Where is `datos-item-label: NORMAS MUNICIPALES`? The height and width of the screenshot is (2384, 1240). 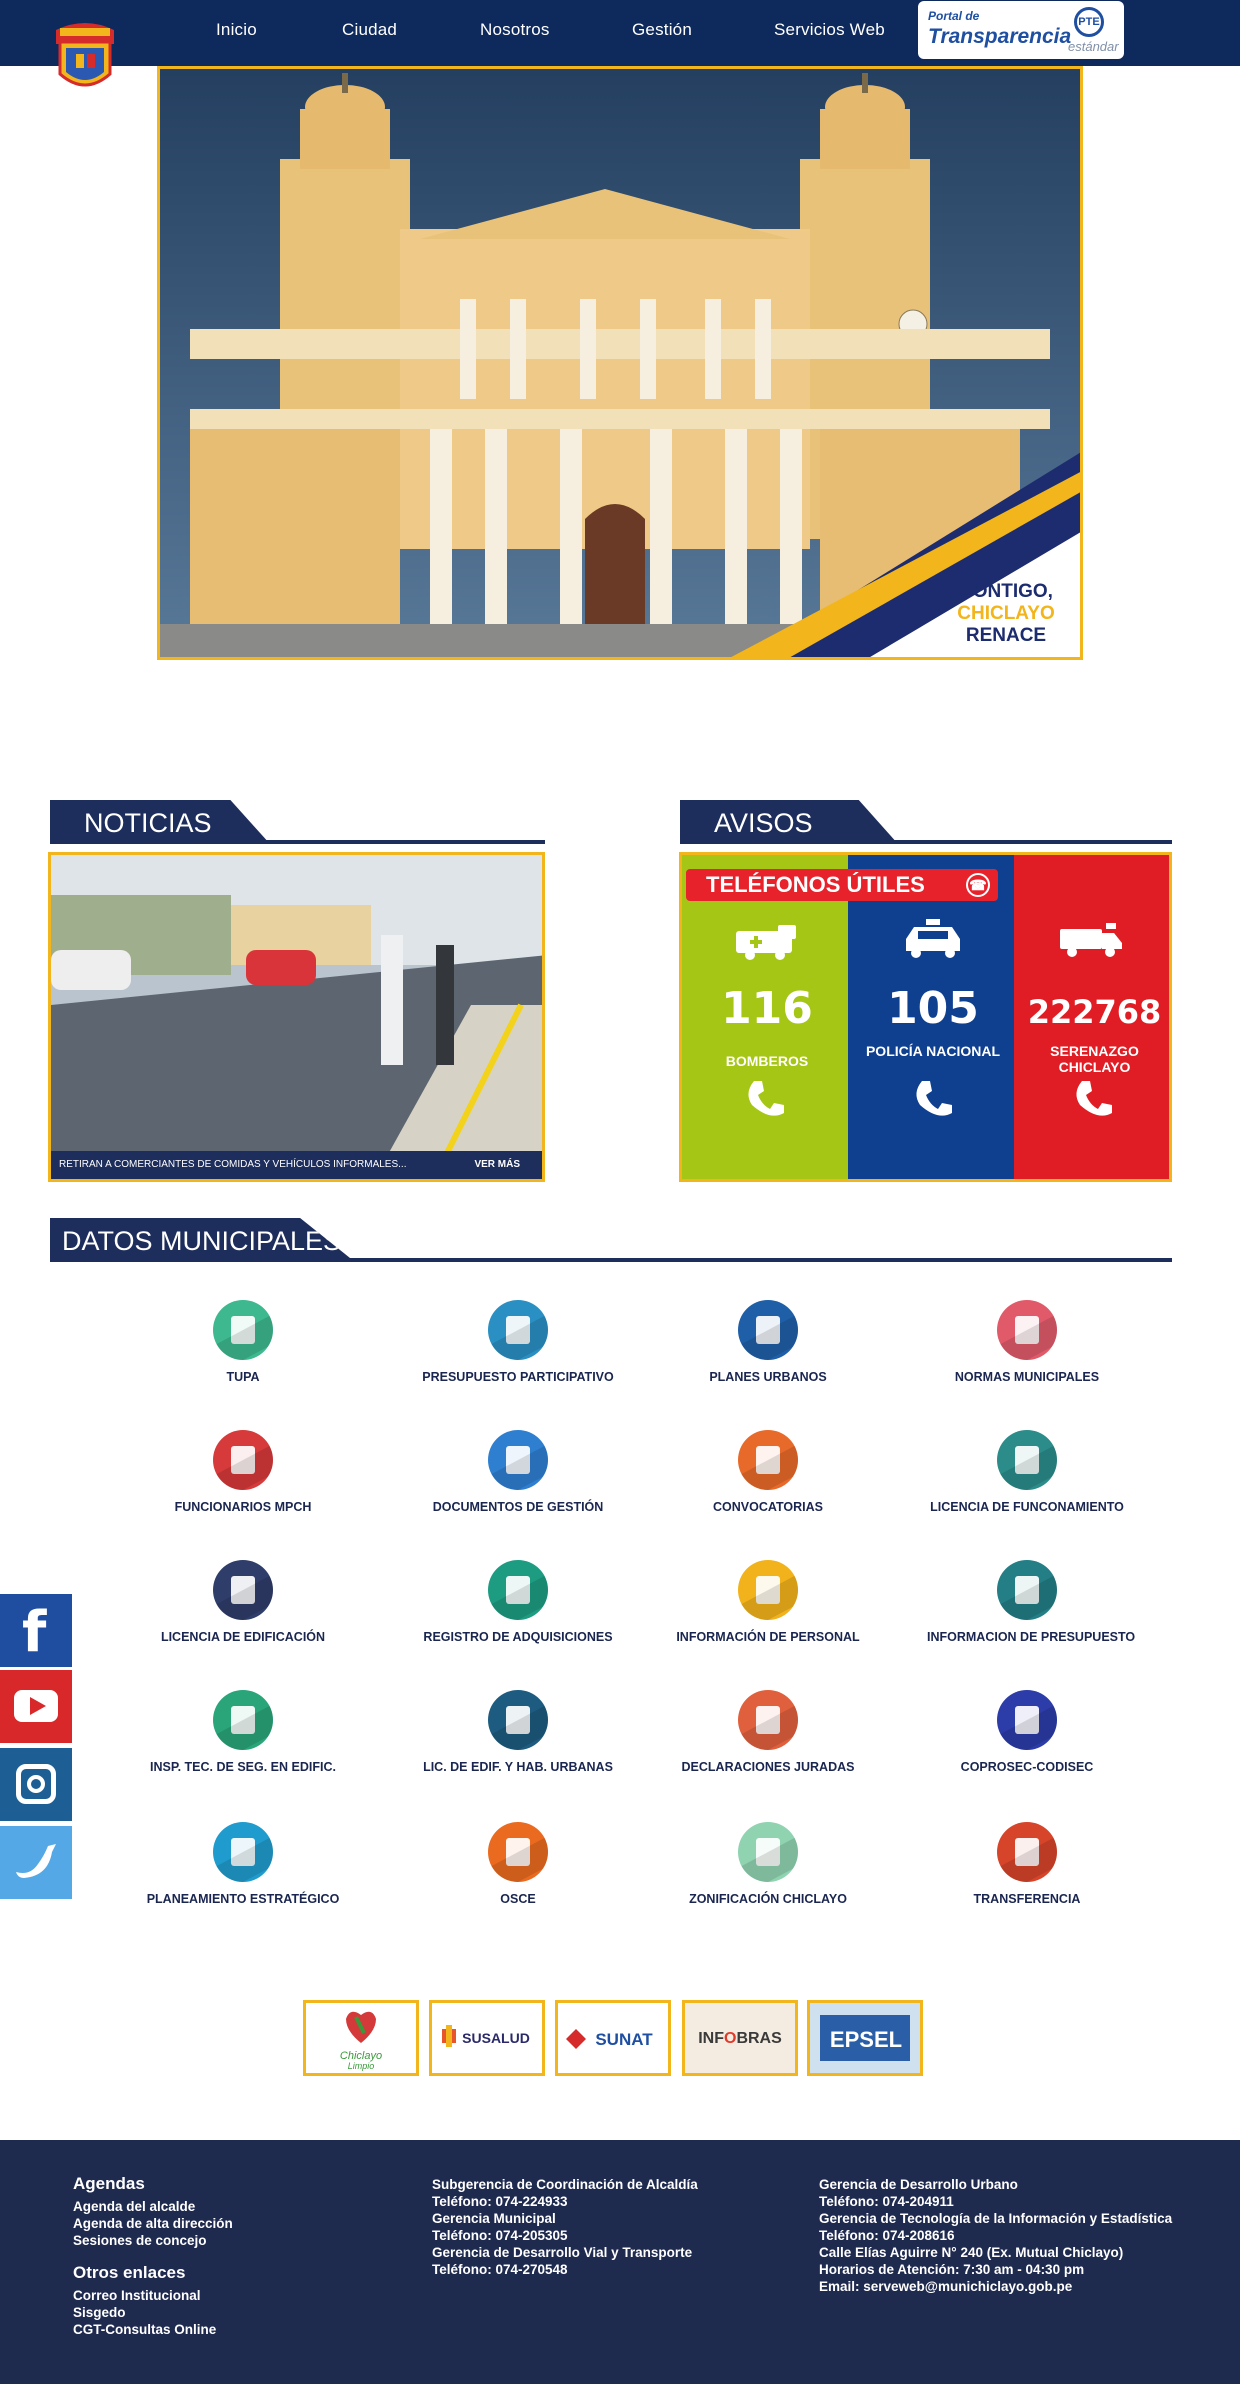
datos-item-label: NORMAS MUNICIPALES is located at coordinates (1027, 1377).